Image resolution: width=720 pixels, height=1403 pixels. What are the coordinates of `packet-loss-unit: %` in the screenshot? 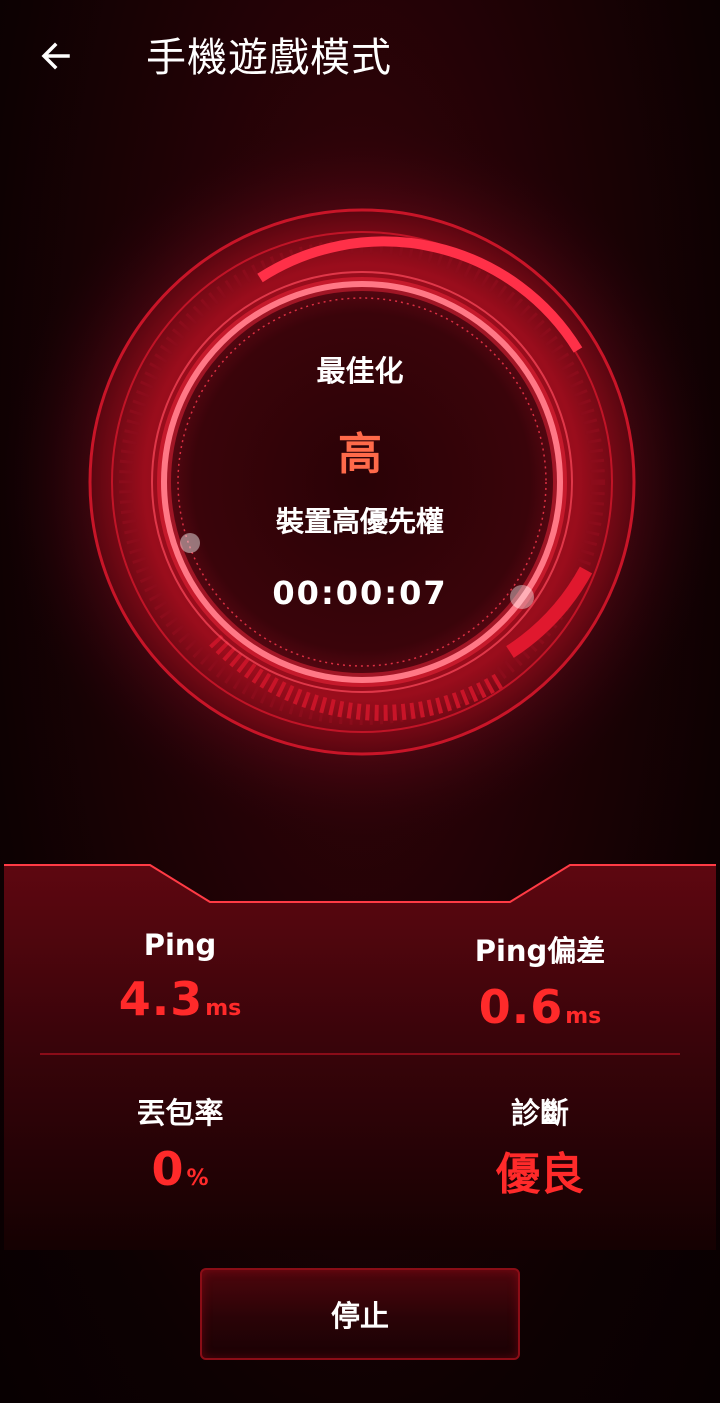 It's located at (197, 1178).